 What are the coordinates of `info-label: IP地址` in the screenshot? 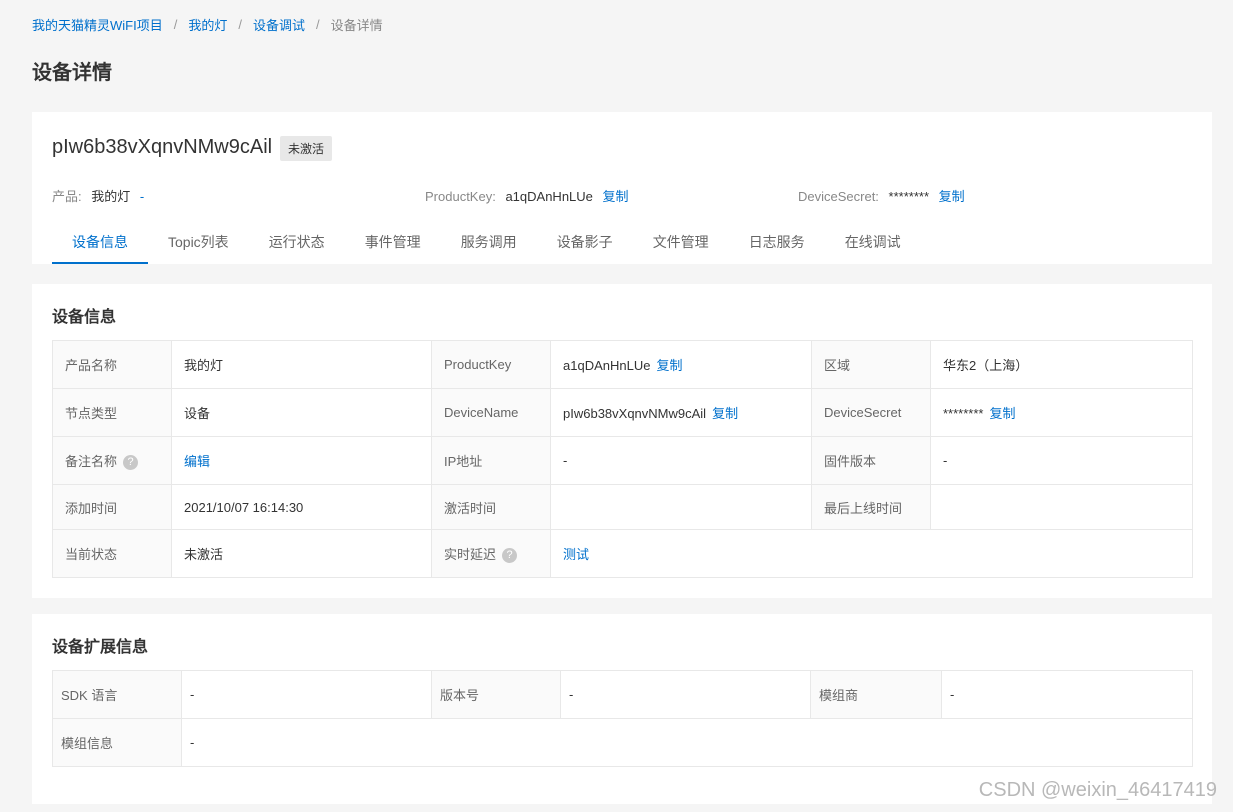 It's located at (491, 460).